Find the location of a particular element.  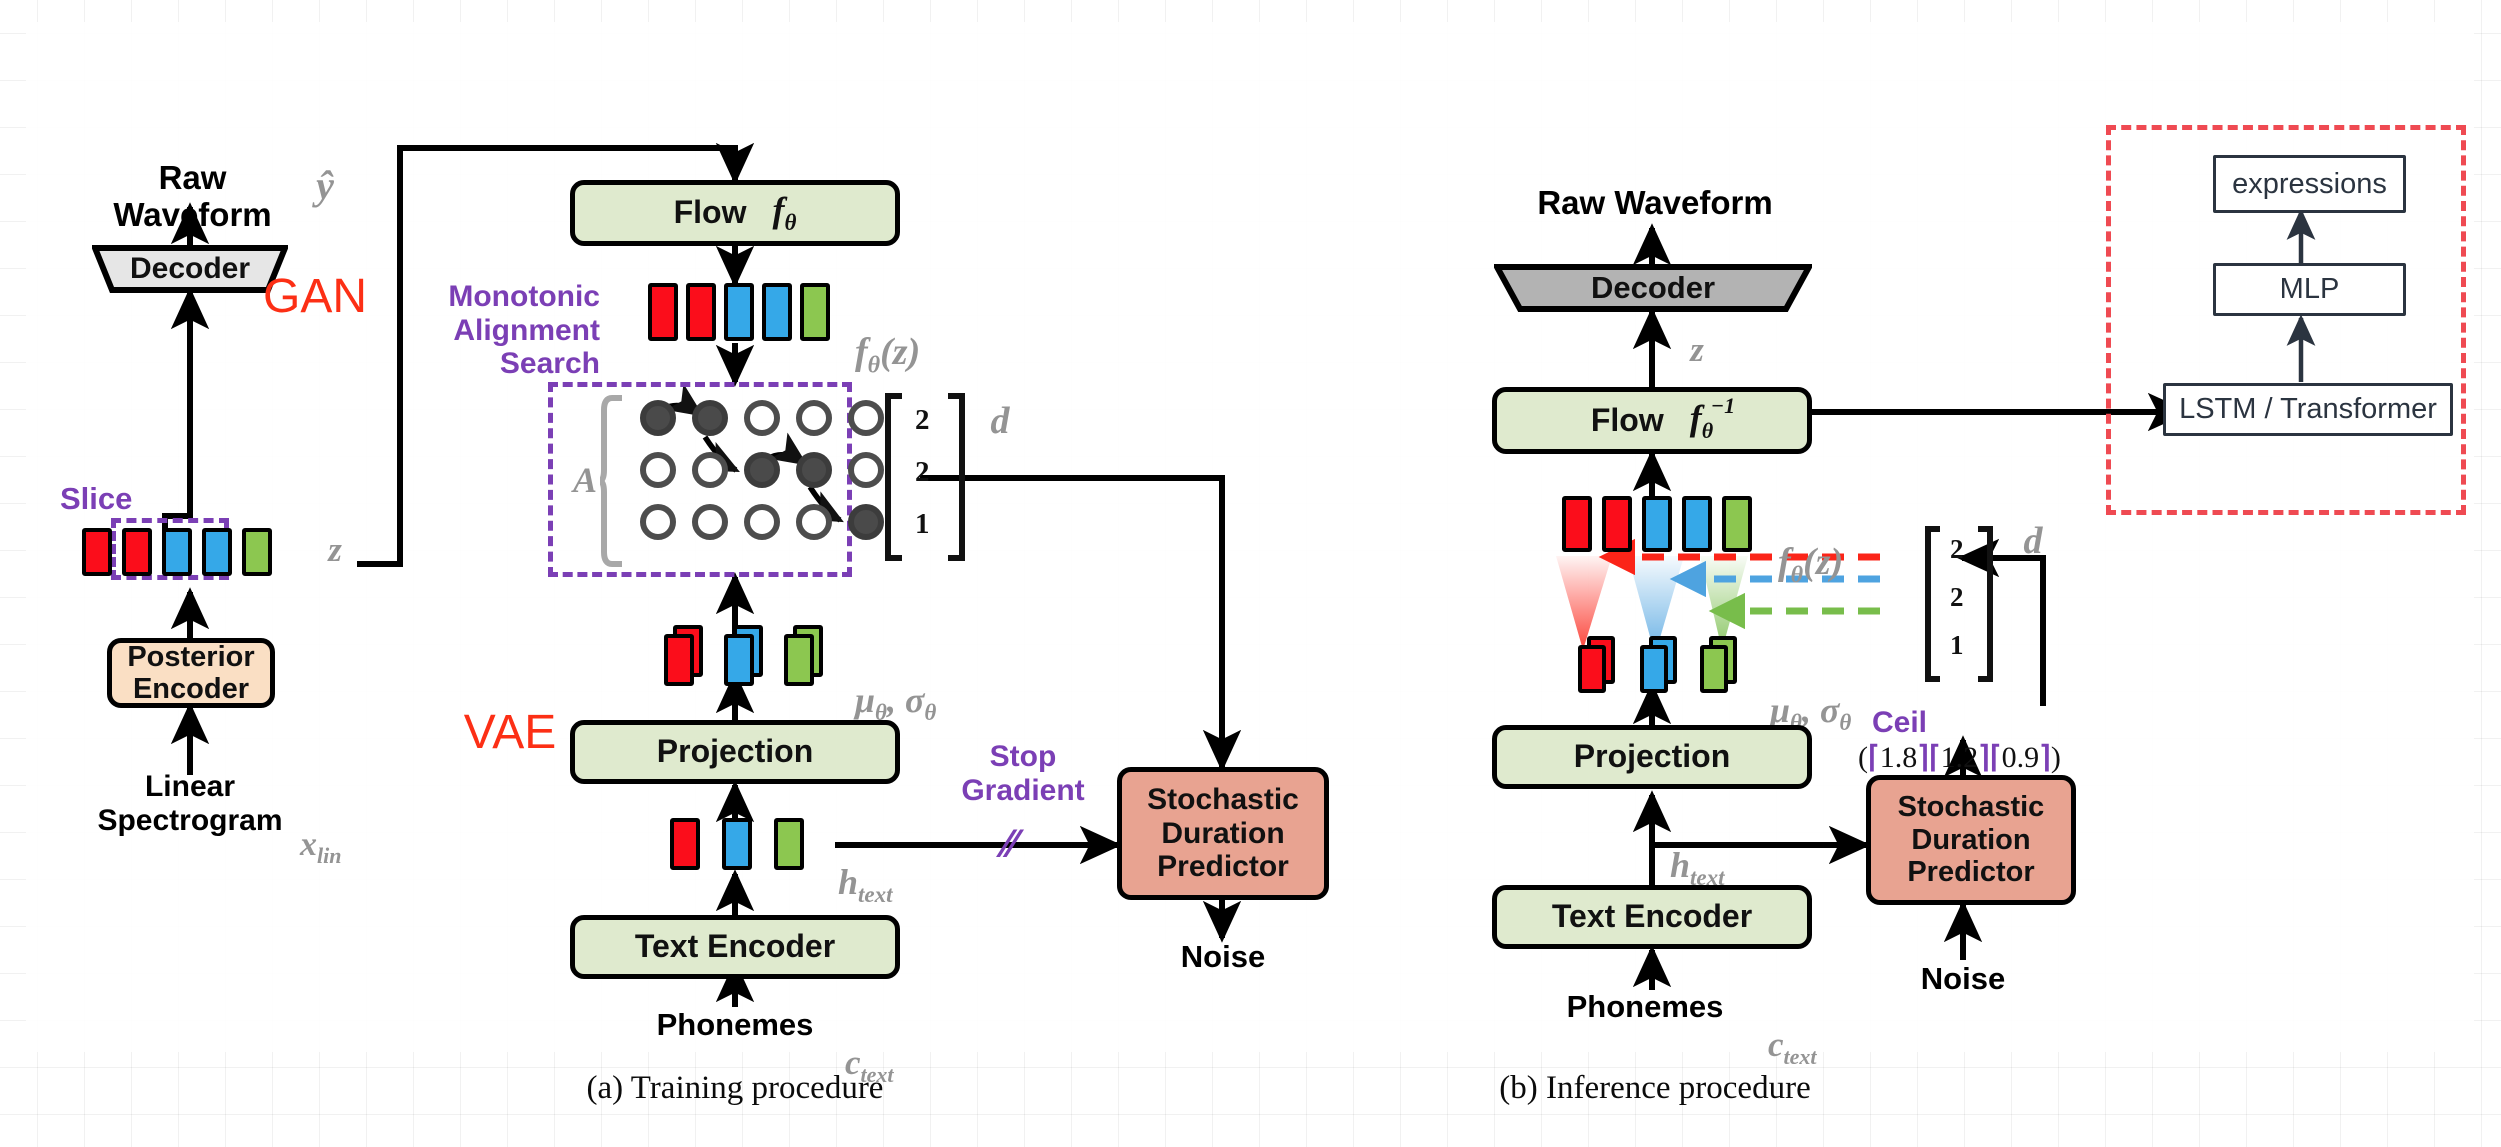

inference-raw-waveform-label: Raw Waveform is located at coordinates (1655, 202).